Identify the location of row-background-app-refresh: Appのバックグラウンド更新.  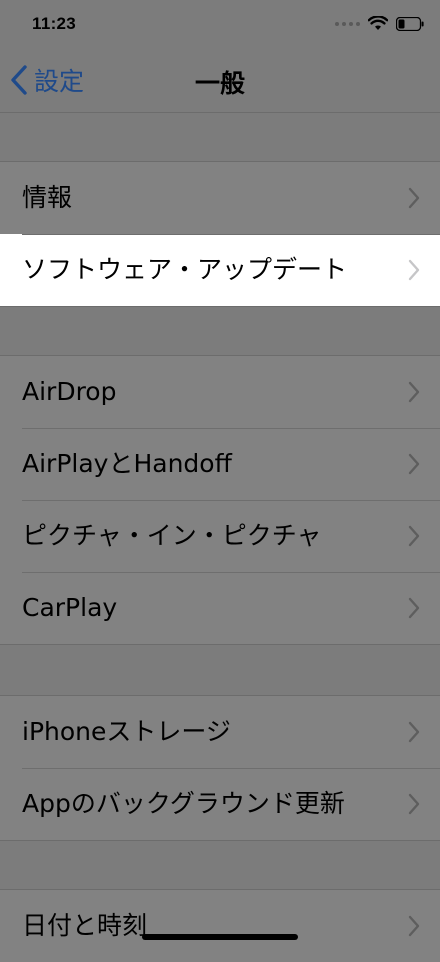
(220, 804).